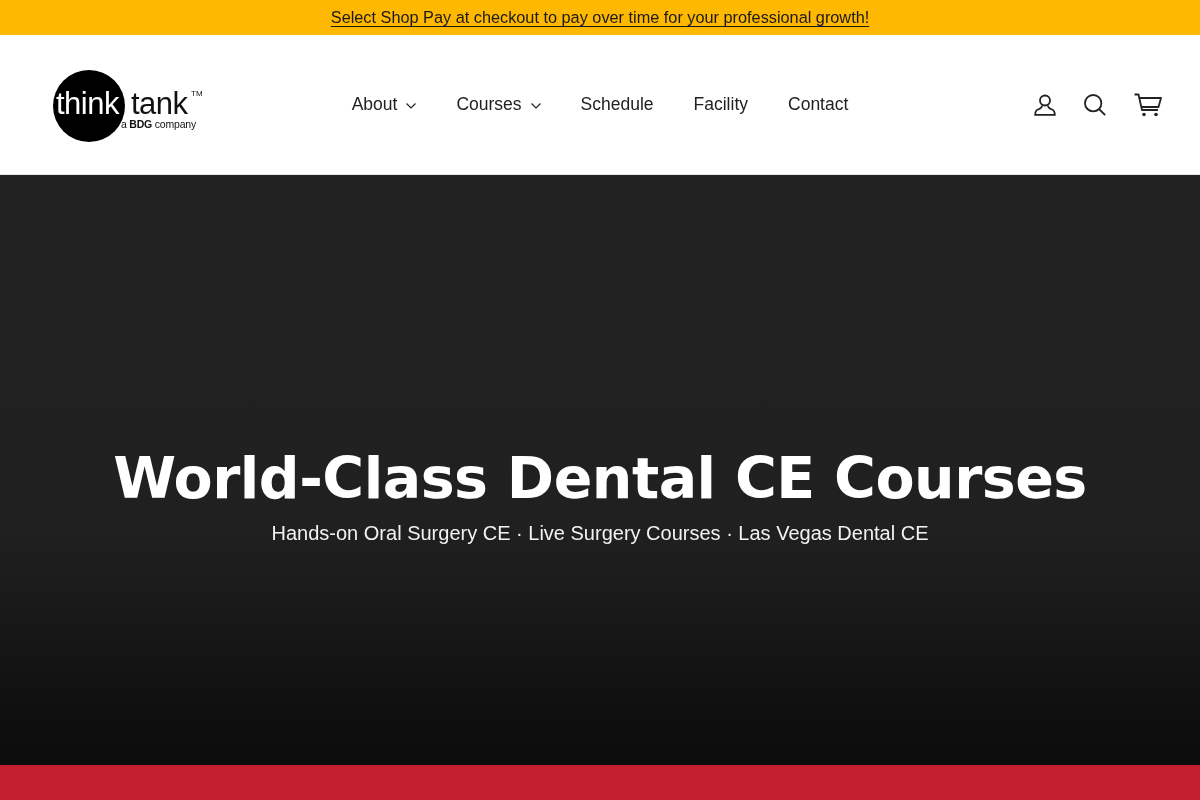 This screenshot has width=1200, height=800. Describe the element at coordinates (1095, 104) in the screenshot. I see `search-icon` at that location.